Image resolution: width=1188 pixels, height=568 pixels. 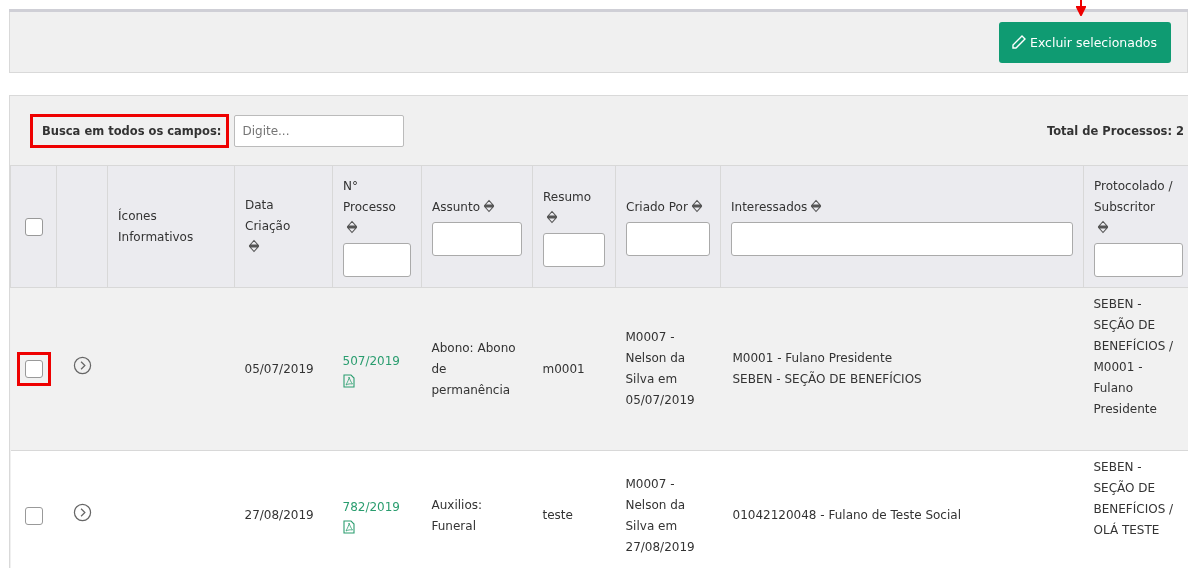 I want to click on process-link: 782/2019, so click(x=377, y=507).